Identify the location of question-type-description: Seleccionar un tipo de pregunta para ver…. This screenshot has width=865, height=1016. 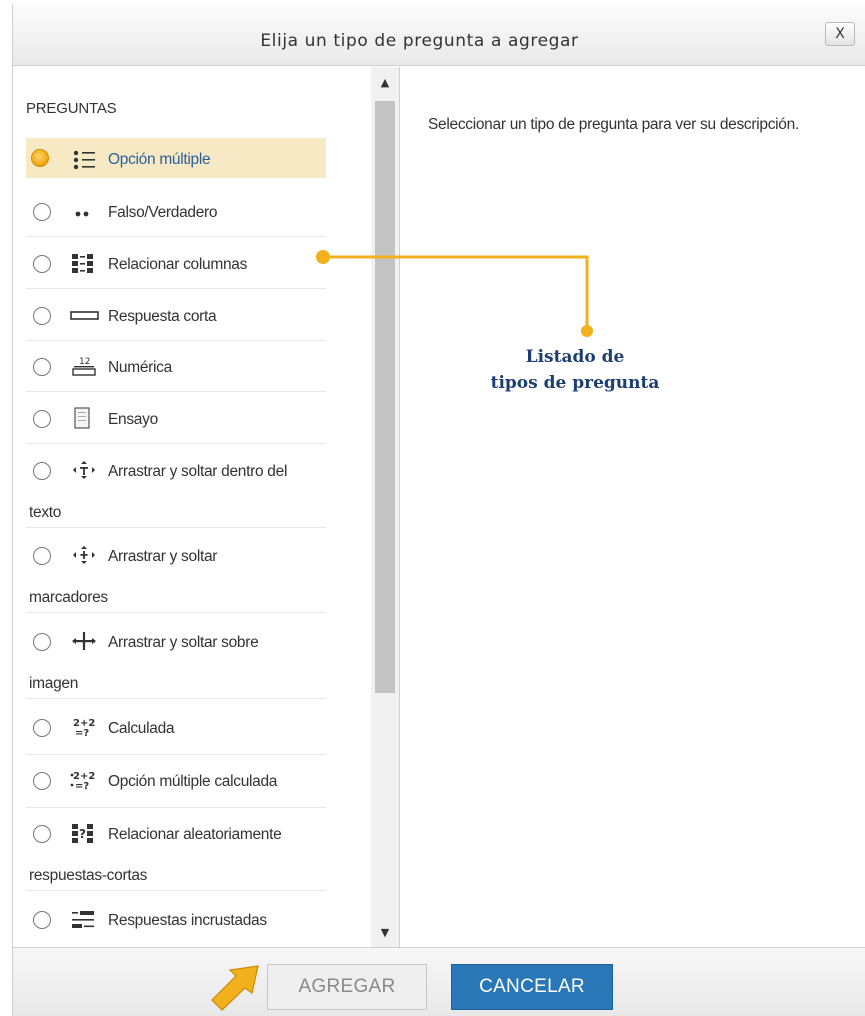
(613, 124).